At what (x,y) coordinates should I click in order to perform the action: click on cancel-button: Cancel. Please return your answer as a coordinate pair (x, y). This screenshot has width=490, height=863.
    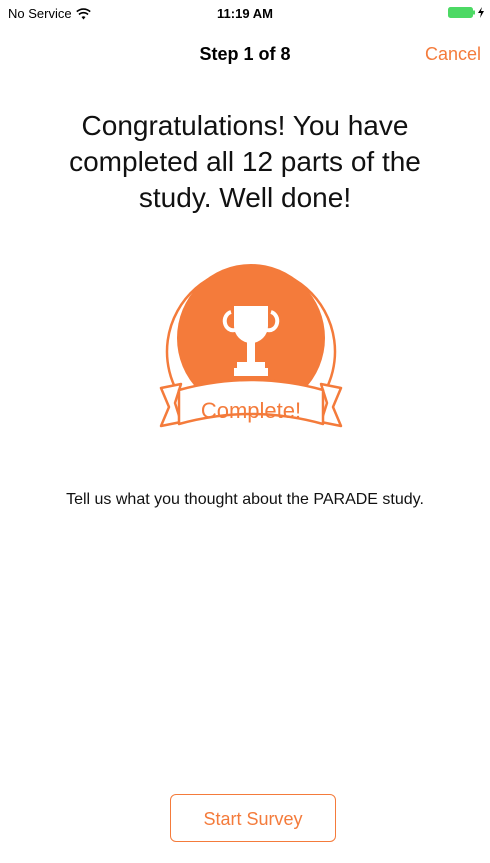
    Looking at the image, I should click on (453, 54).